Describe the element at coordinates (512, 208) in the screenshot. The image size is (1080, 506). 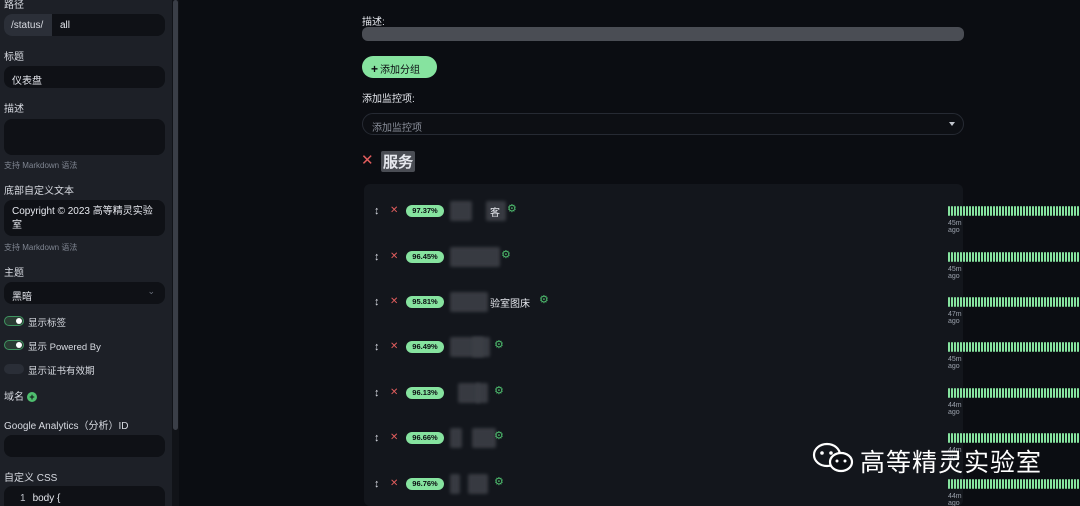
I see `gear-icon: ⚙` at that location.